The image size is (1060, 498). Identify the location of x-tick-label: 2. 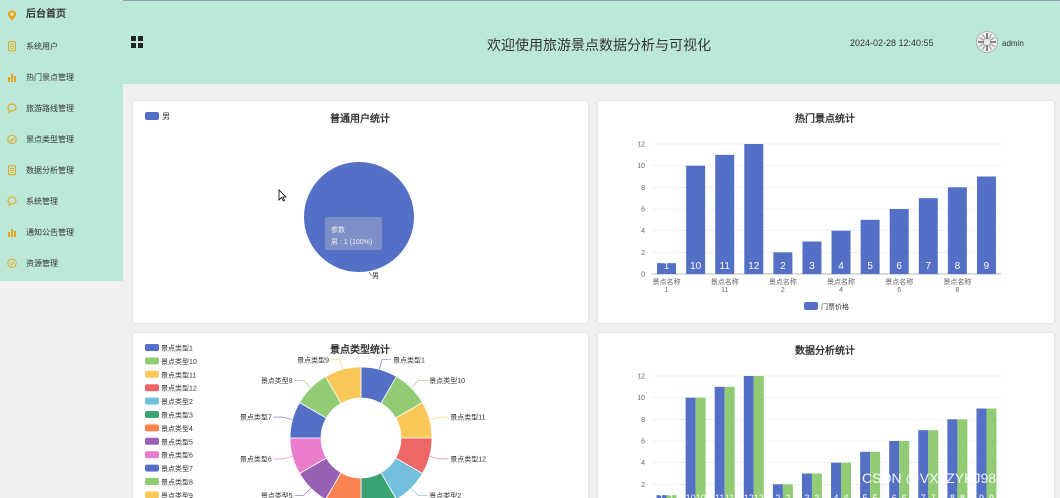
(783, 290).